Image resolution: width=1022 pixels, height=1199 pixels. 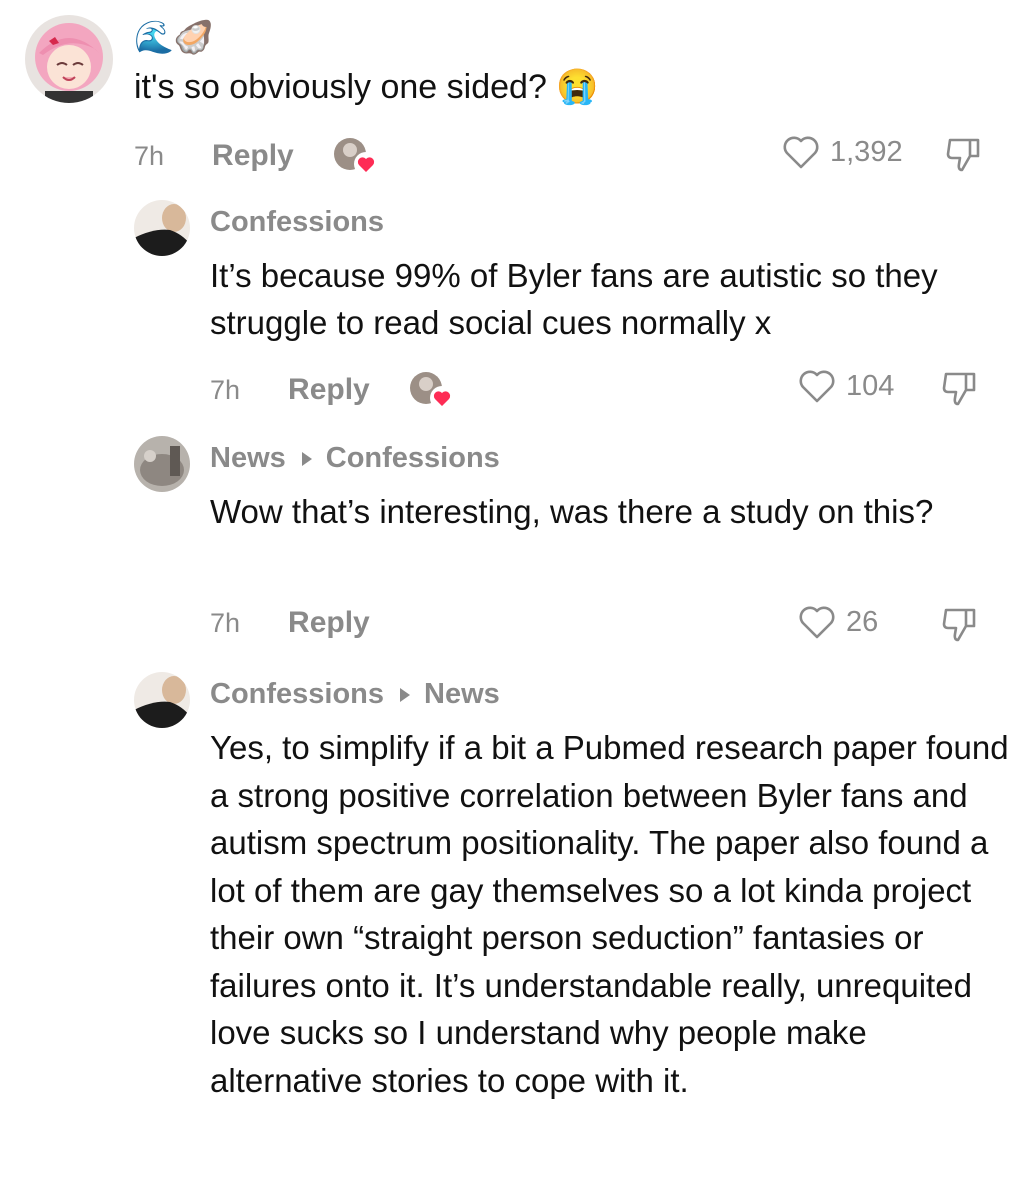 I want to click on author-emoji: 🌊🦪, so click(x=174, y=37).